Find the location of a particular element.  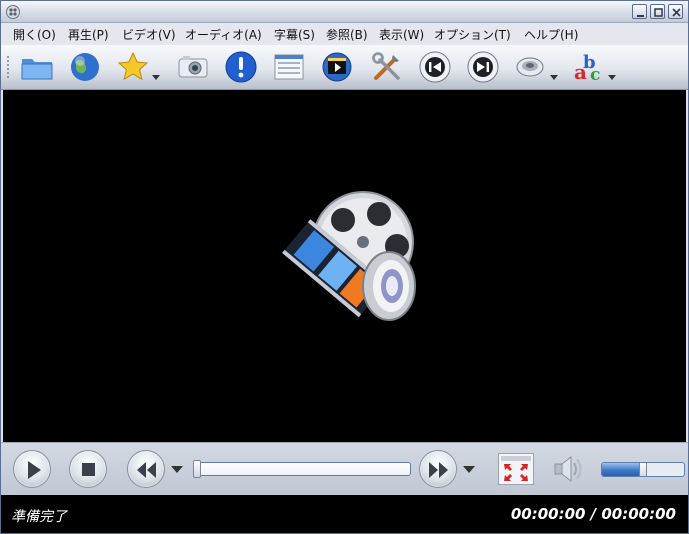

close-button is located at coordinates (675, 11).